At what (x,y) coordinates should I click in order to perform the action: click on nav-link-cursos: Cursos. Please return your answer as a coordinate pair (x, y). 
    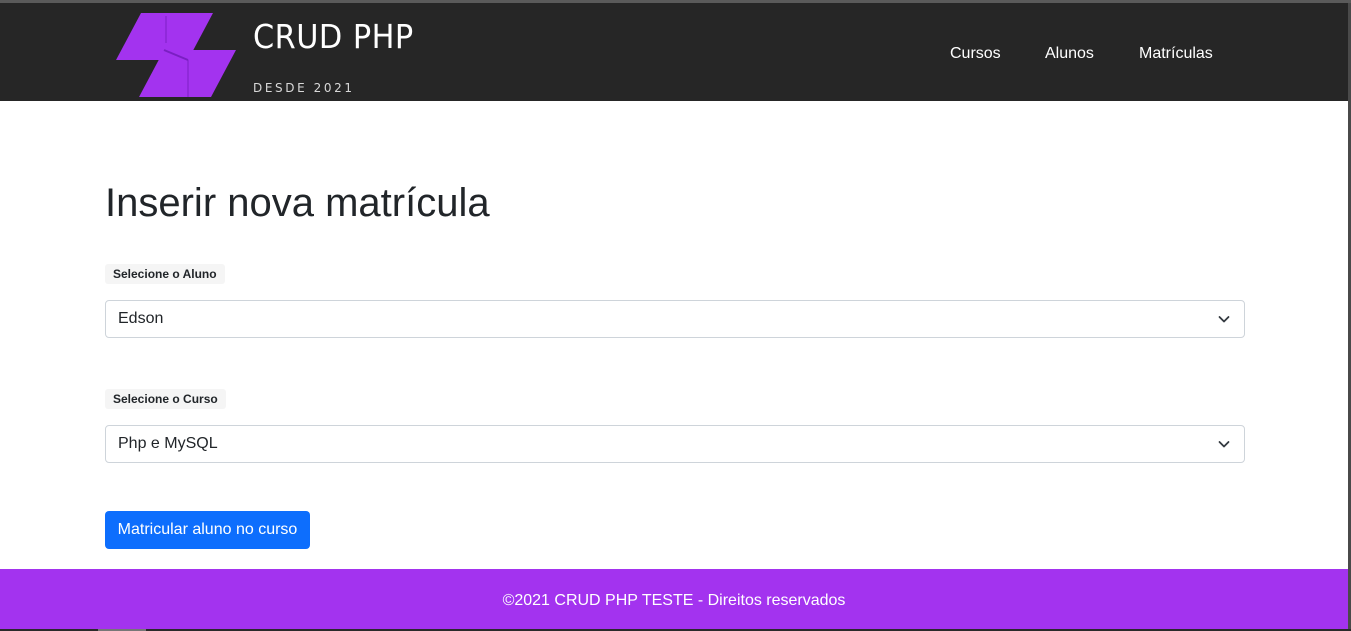
    Looking at the image, I should click on (975, 54).